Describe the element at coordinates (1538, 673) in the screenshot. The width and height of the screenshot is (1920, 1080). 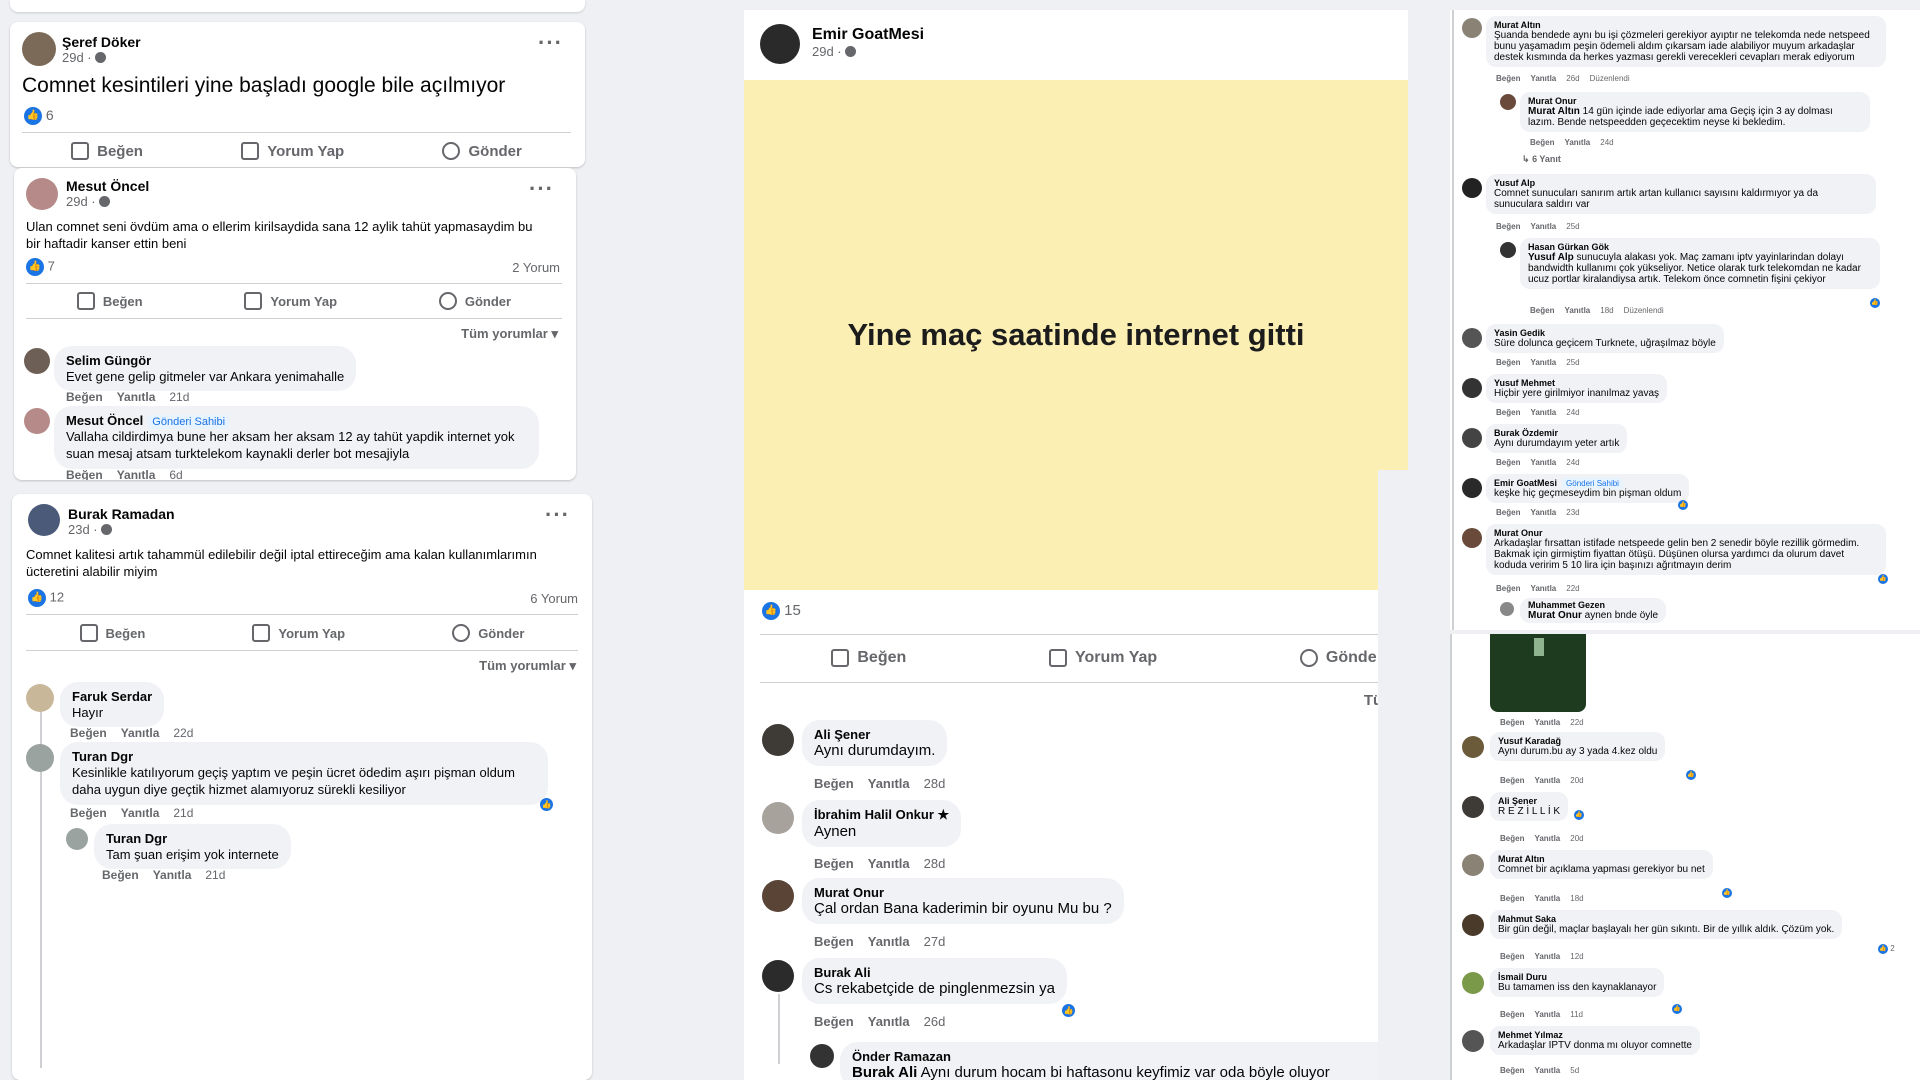
I see `comment-image` at that location.